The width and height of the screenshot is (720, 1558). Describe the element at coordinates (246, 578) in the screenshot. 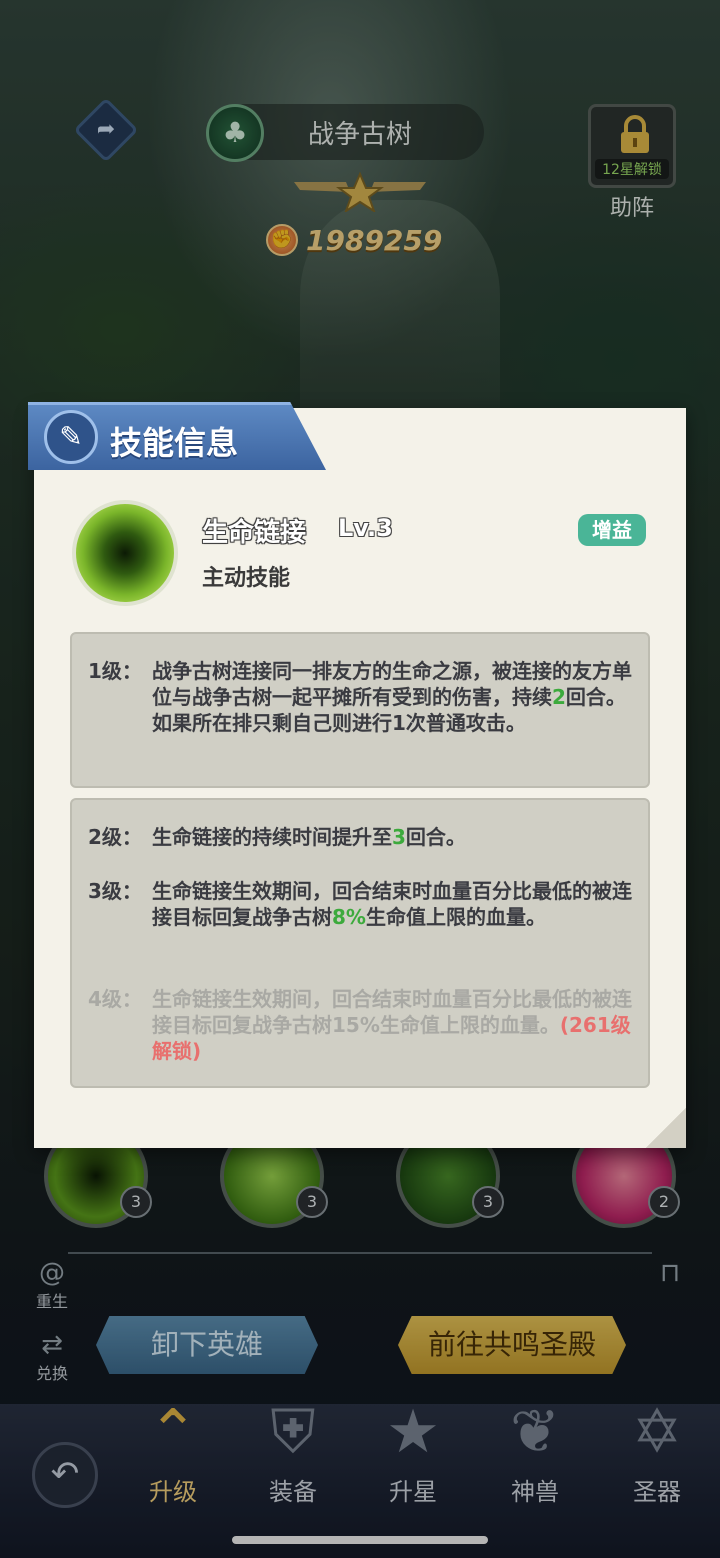

I see `skill-type: 主动技能` at that location.